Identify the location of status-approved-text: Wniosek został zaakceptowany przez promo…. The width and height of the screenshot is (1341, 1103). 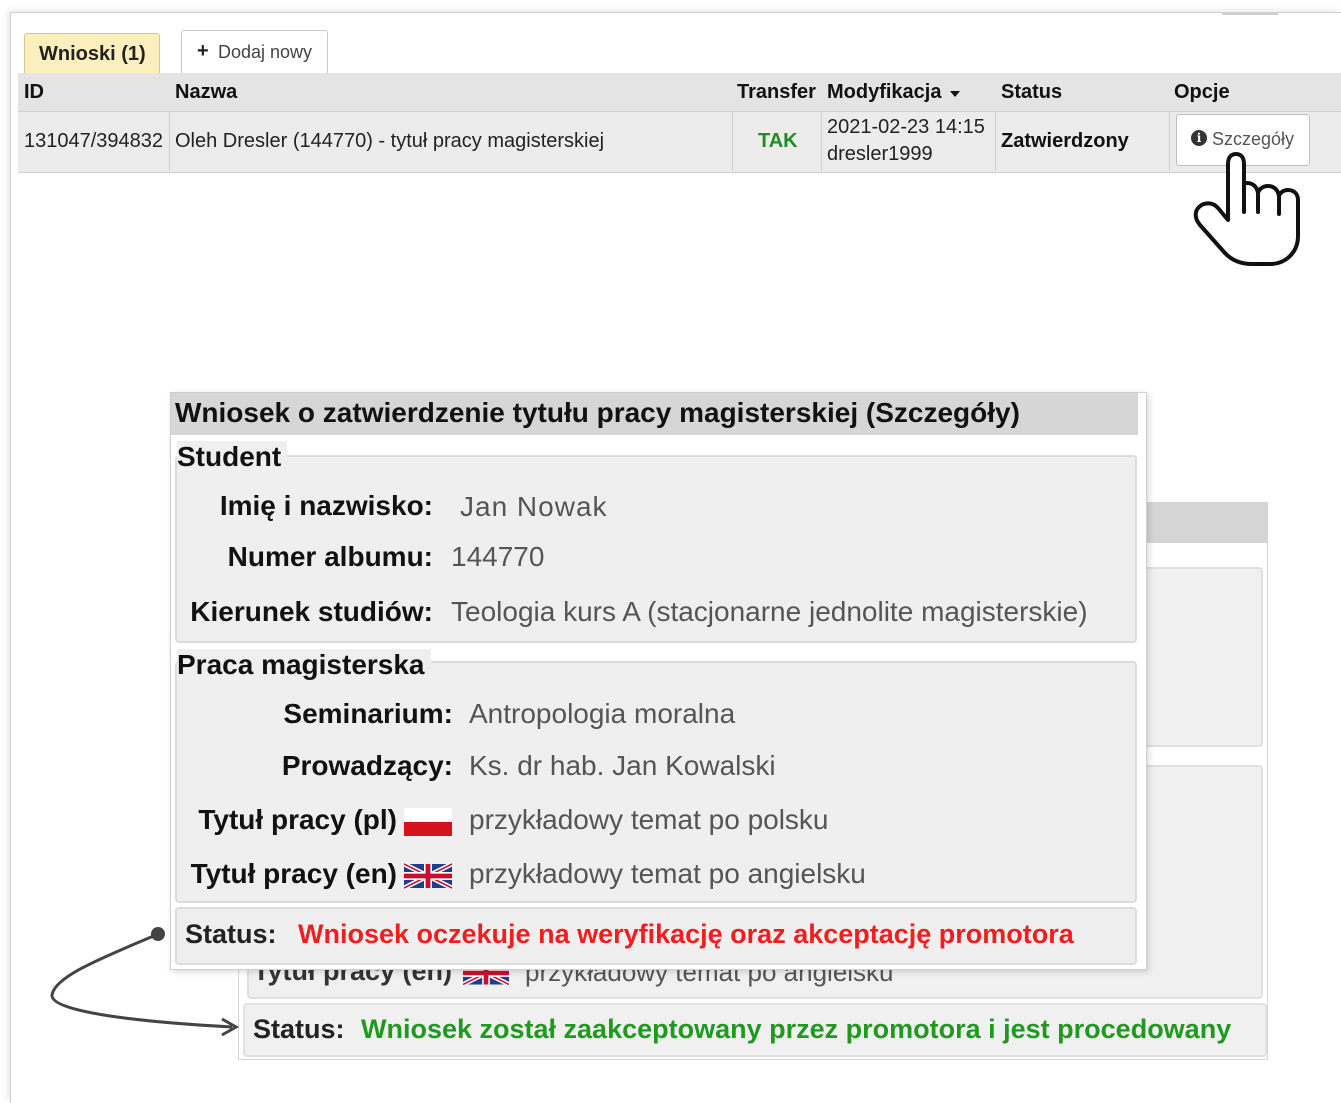
(796, 1029).